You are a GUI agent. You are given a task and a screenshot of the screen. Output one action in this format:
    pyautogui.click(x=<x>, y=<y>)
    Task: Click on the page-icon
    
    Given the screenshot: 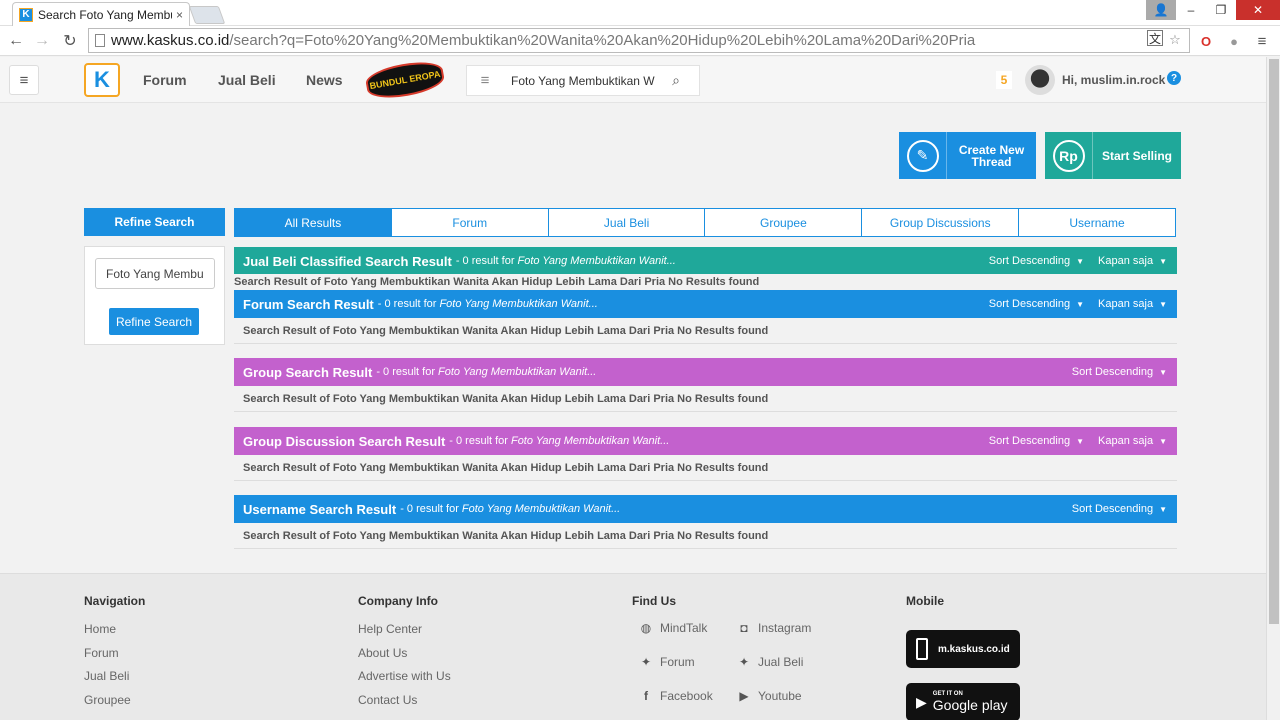 What is the action you would take?
    pyautogui.click(x=100, y=40)
    